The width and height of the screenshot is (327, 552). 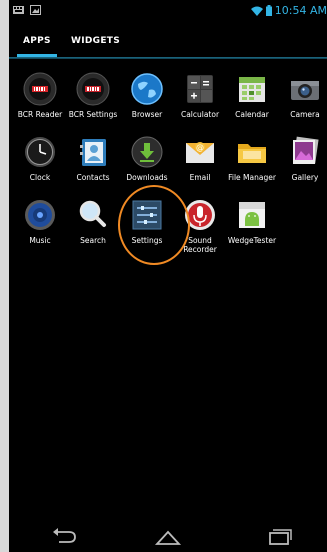 What do you see at coordinates (168, 11) in the screenshot?
I see `status-bar: 10:54 AM` at bounding box center [168, 11].